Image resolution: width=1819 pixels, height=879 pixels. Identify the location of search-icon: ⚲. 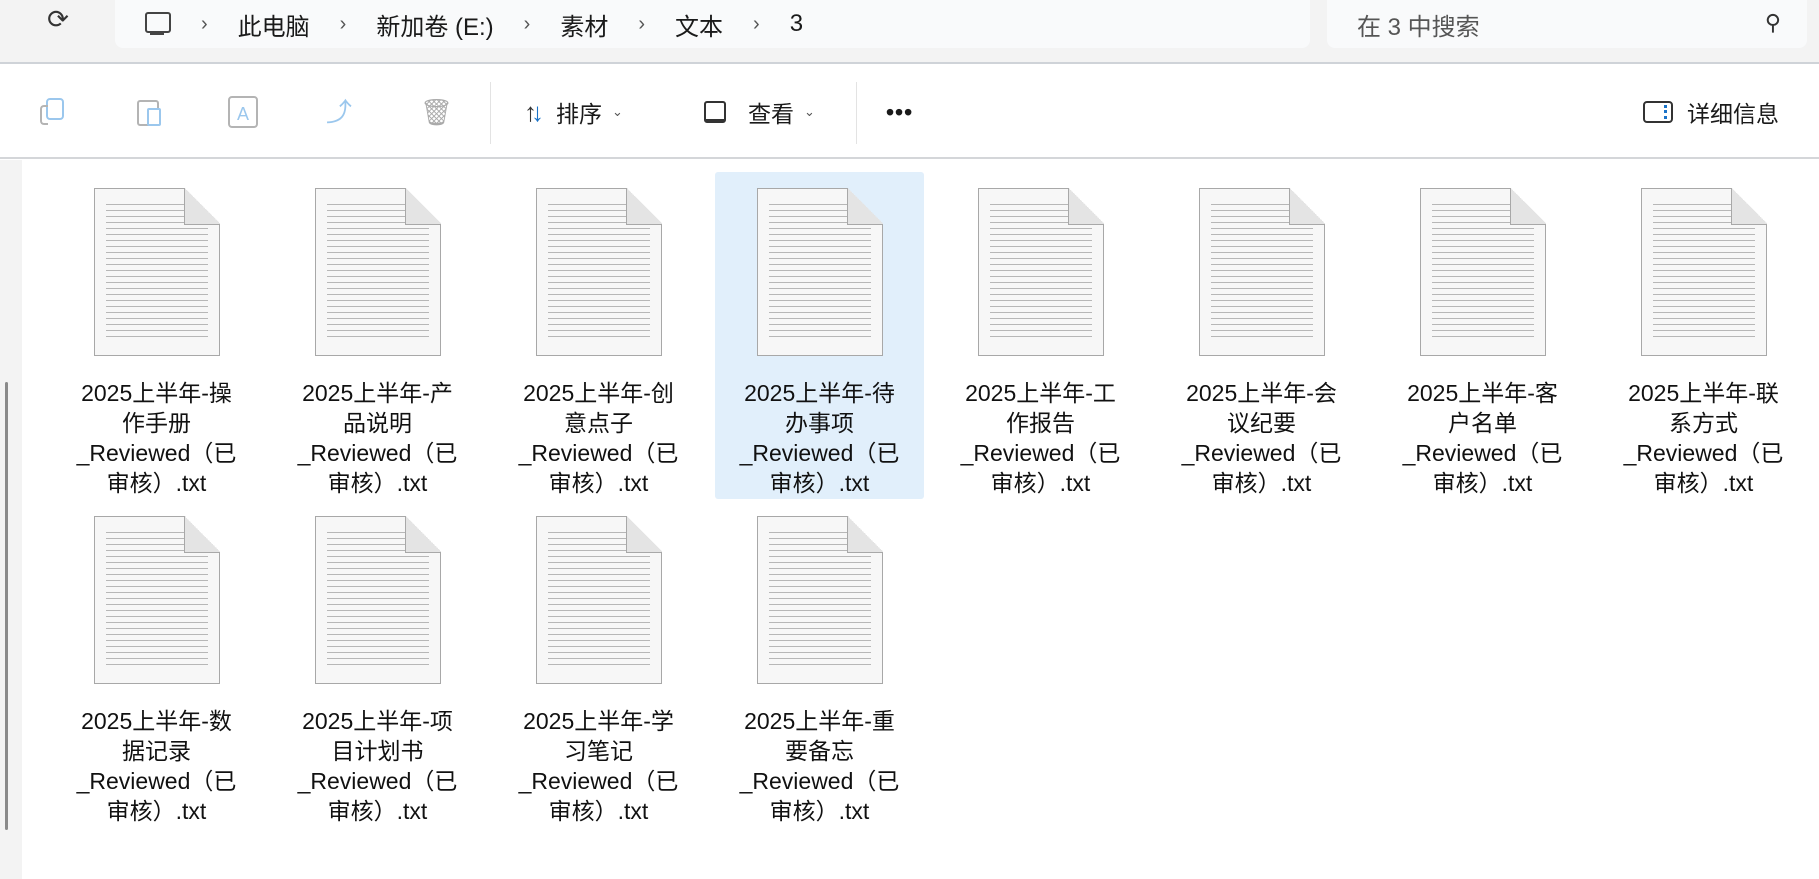
(1773, 23).